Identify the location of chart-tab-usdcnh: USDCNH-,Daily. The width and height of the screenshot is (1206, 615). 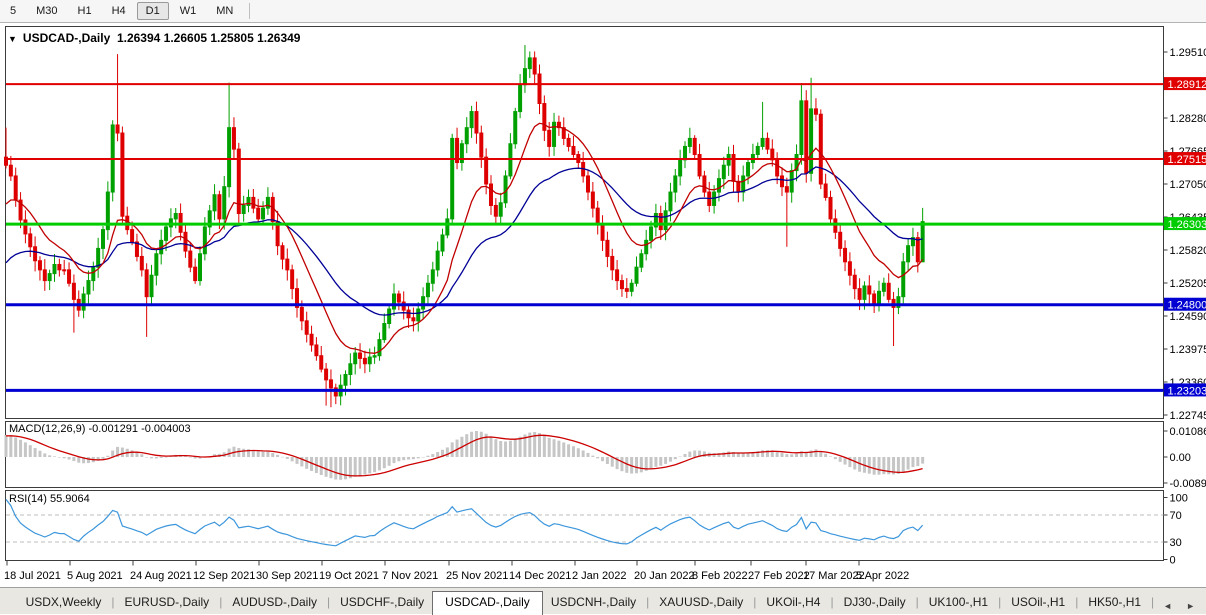
(593, 603).